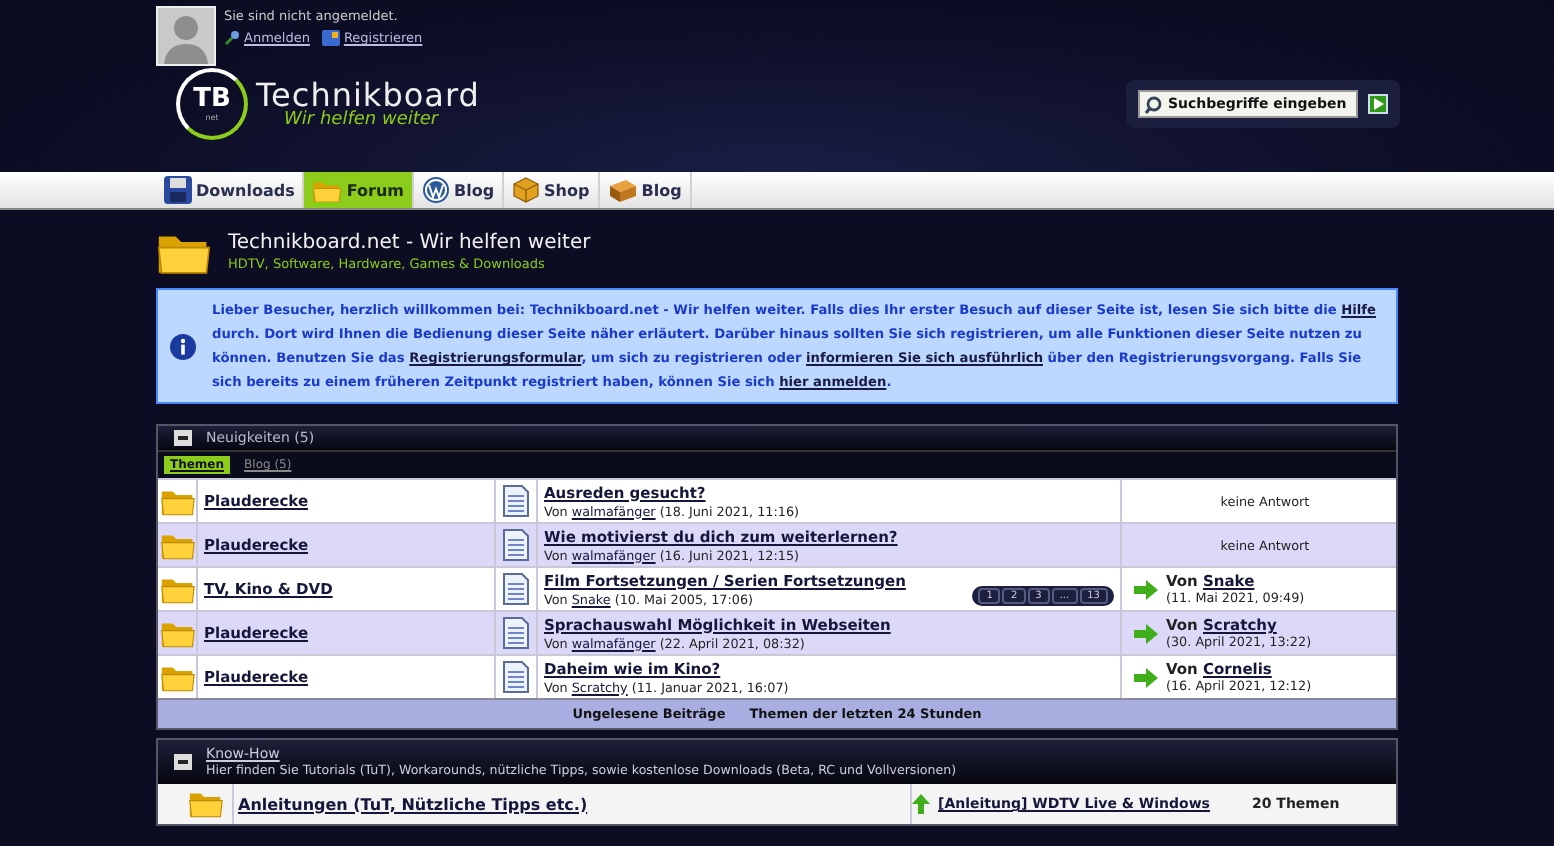 This screenshot has width=1554, height=846. Describe the element at coordinates (359, 190) in the screenshot. I see `nav-tab: Forum` at that location.